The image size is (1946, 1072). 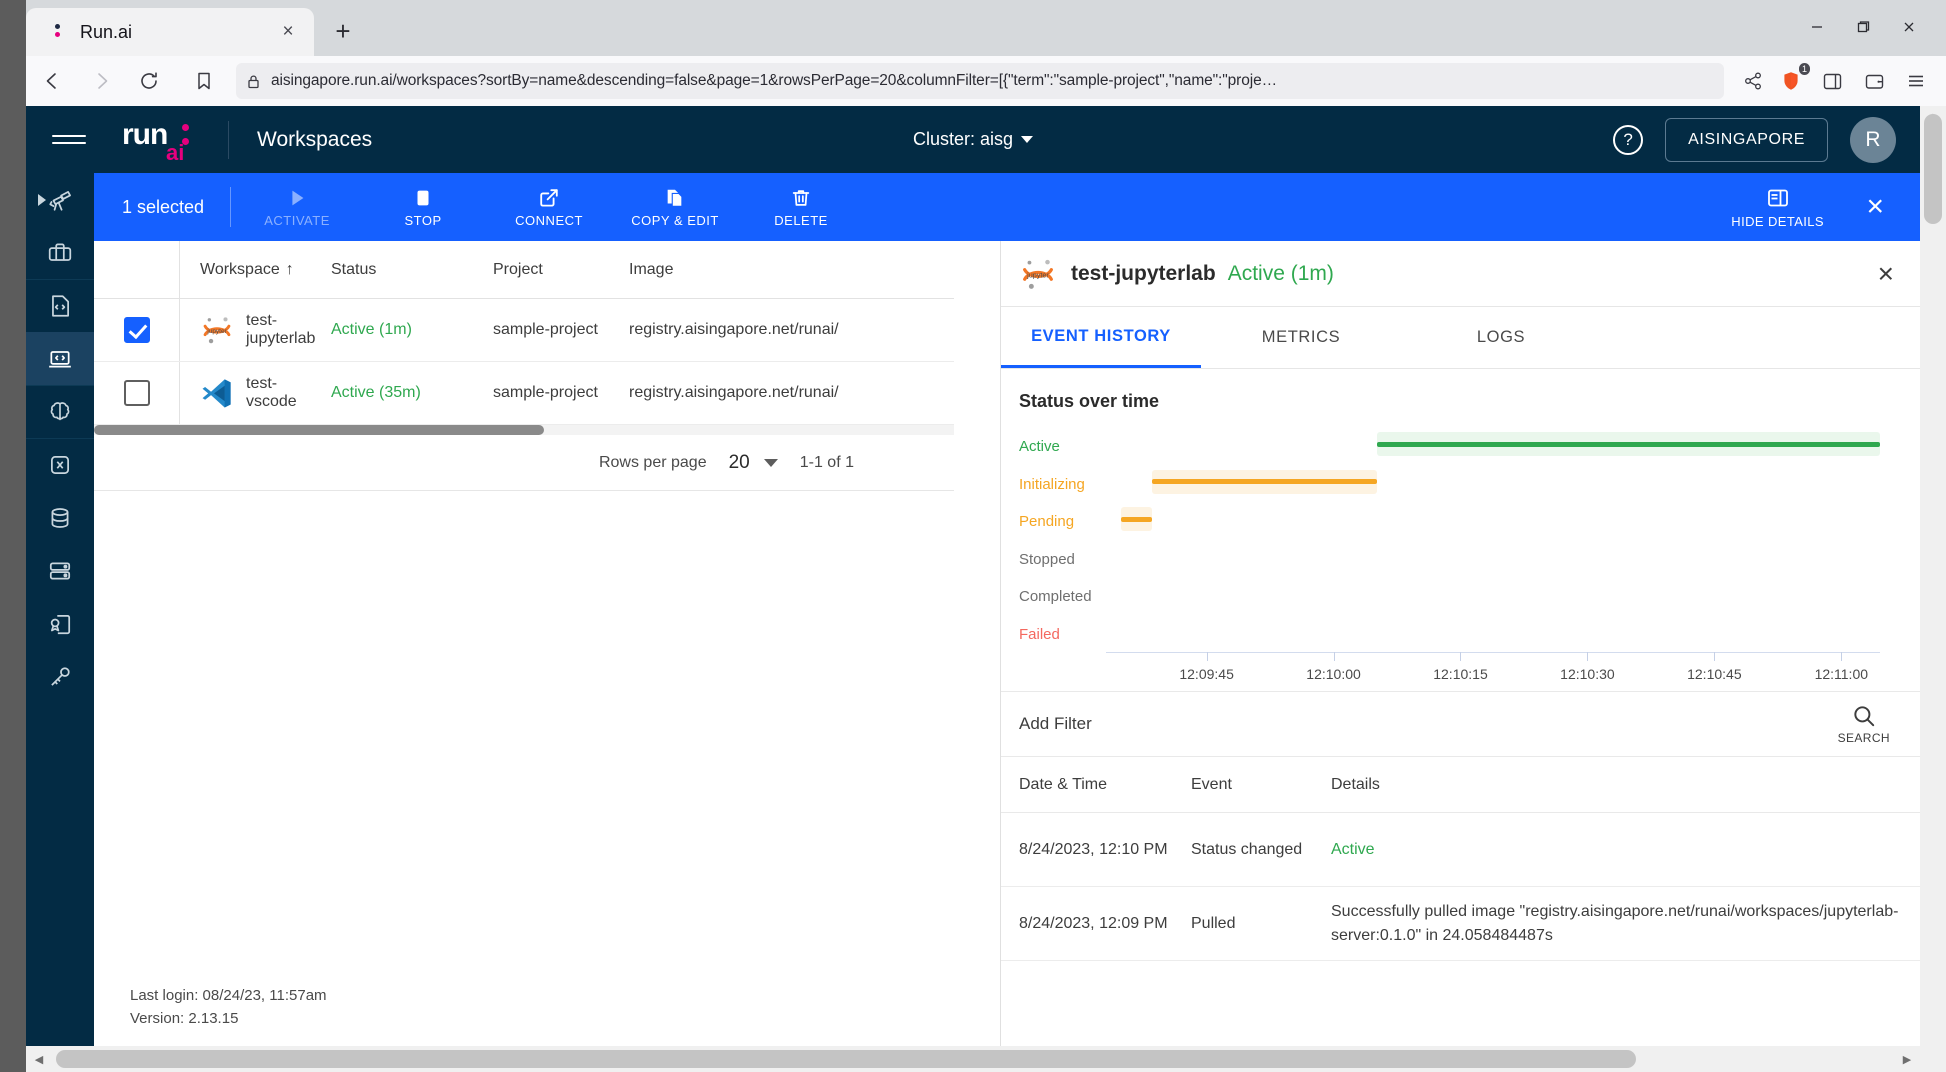 I want to click on minimize-button, so click(x=1817, y=27).